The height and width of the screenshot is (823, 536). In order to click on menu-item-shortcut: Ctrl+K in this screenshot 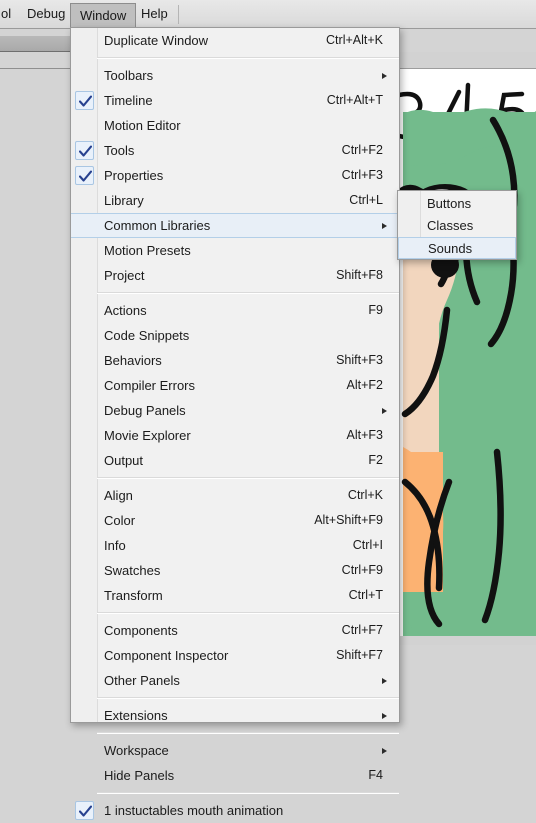, I will do `click(365, 495)`.